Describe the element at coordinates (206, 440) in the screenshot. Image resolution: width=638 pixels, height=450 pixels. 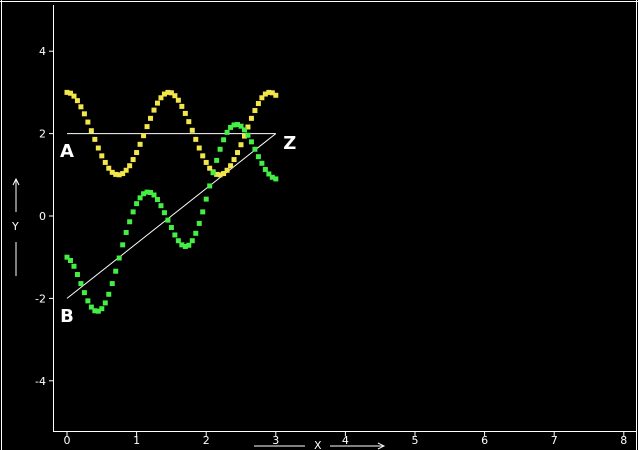
I see `x-tick-label: 2` at that location.